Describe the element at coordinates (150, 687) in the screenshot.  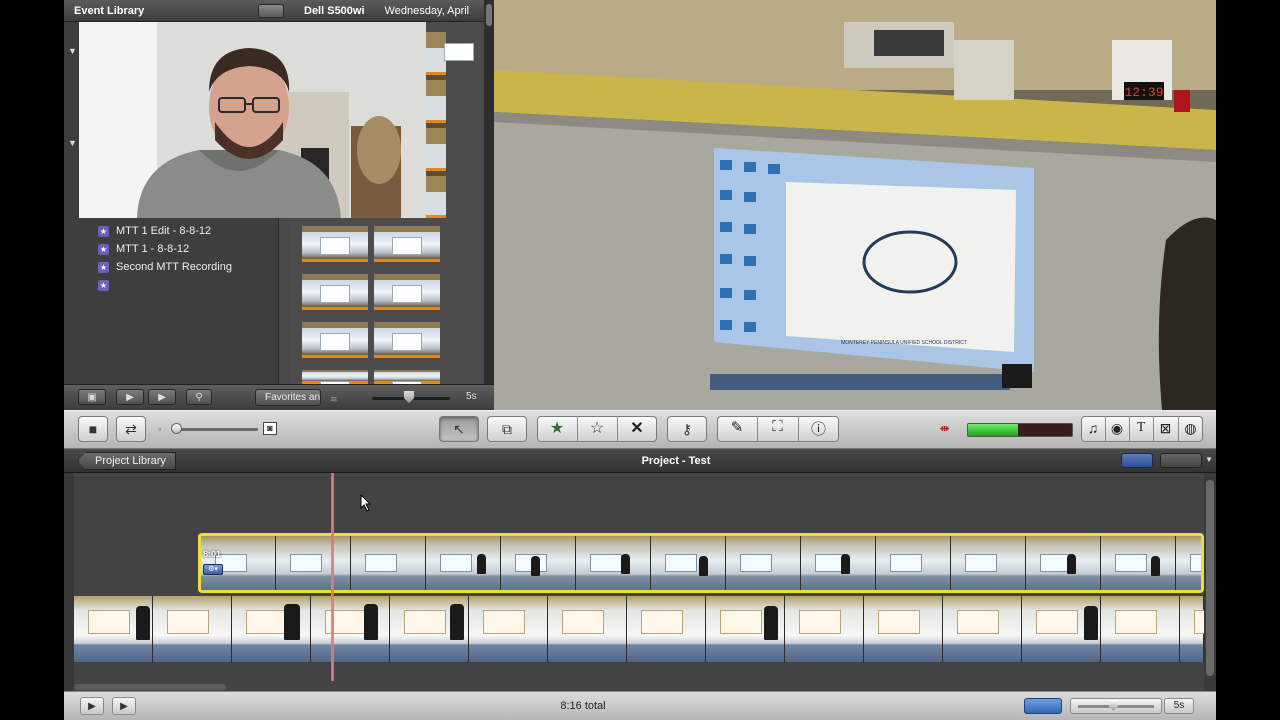
I see `timeline-horizontal-scrollbar` at that location.